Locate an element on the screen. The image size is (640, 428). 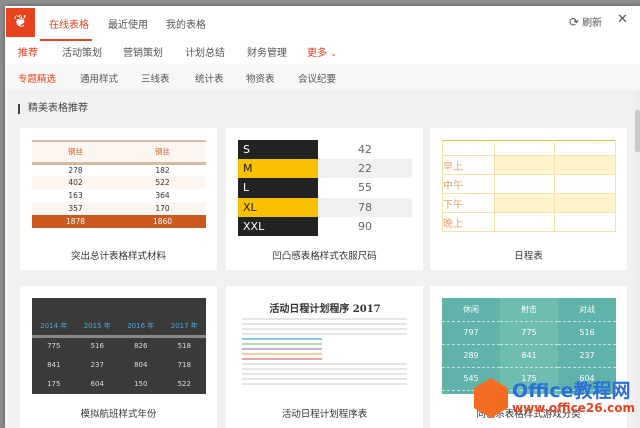
preview-cell: 22 is located at coordinates (365, 169).